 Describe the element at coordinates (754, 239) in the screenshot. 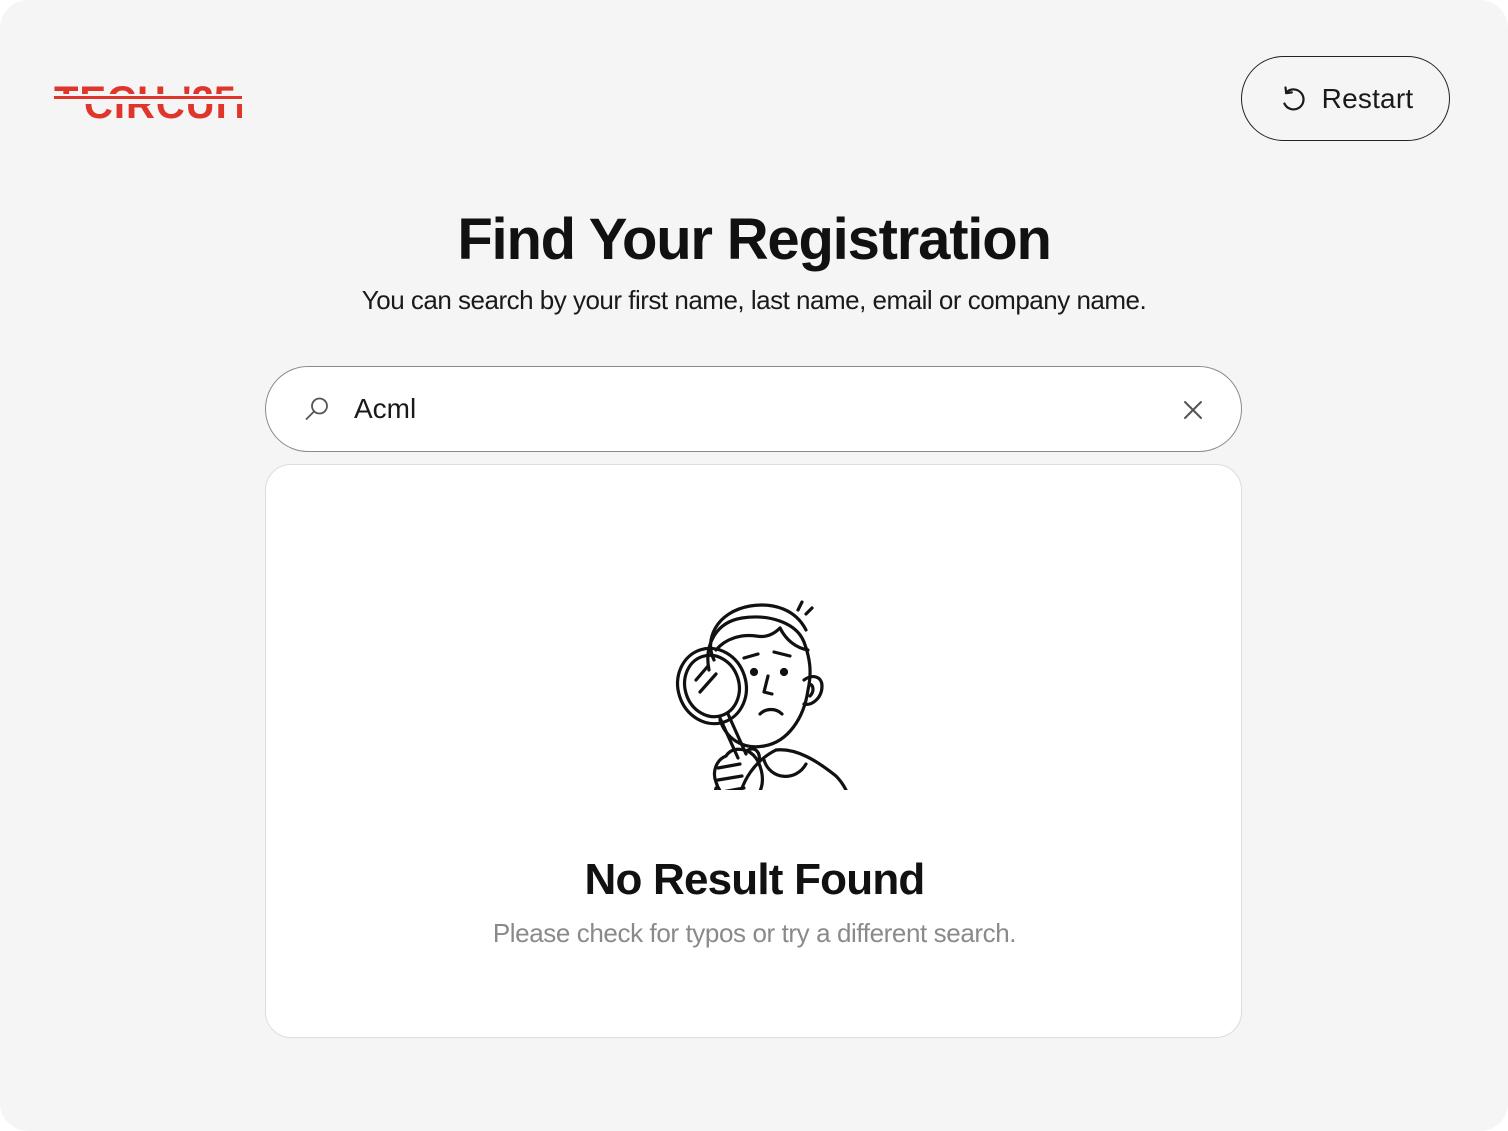

I see `page-title: Find Your Registration` at that location.